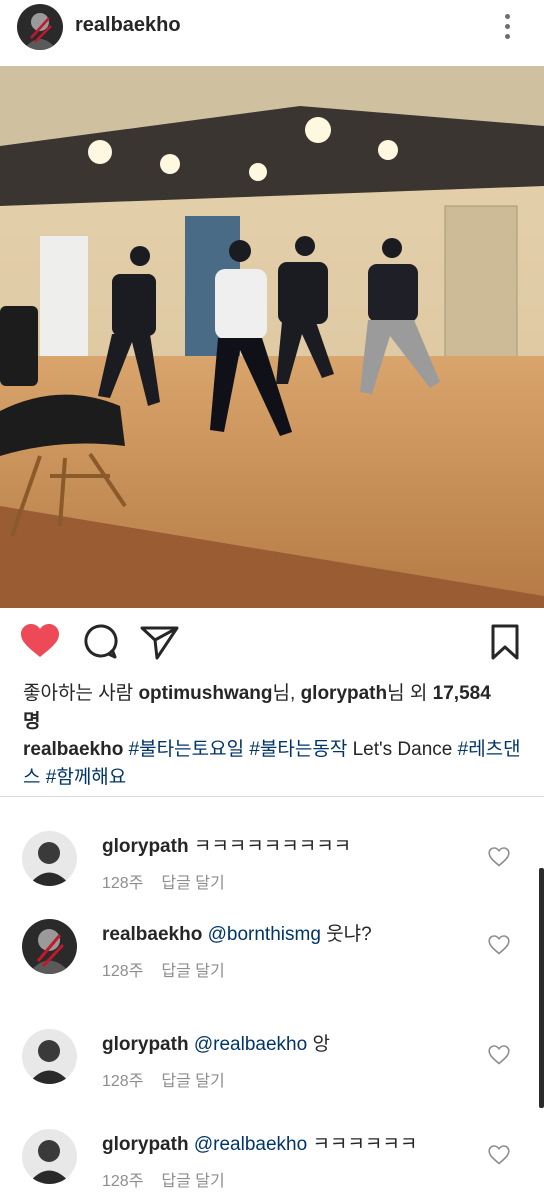  Describe the element at coordinates (272, 645) in the screenshot. I see `action-bar` at that location.